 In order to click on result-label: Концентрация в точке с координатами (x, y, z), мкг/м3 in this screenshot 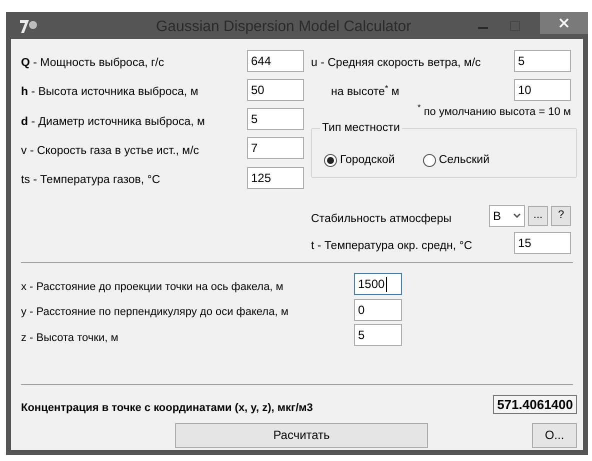, I will do `click(167, 408)`.